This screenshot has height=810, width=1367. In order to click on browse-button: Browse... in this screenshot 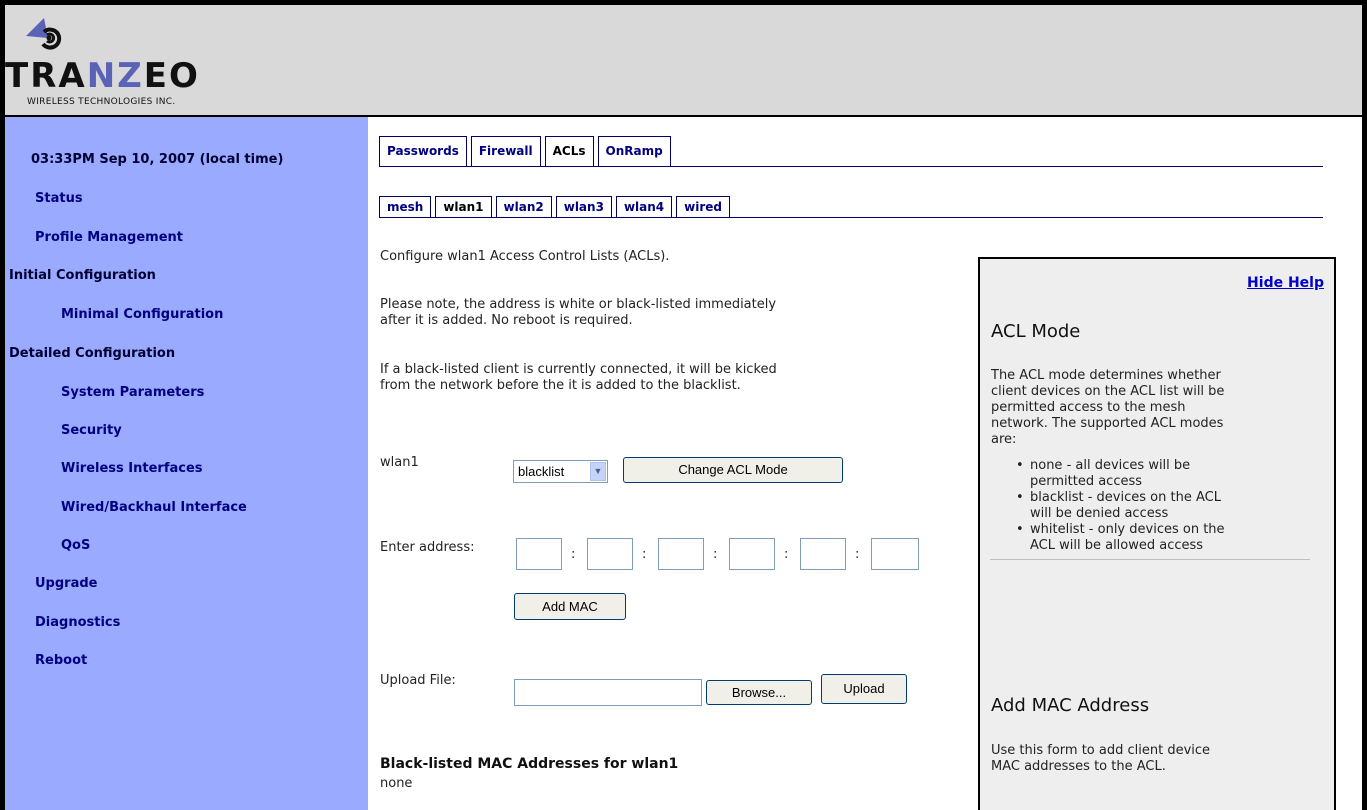, I will do `click(759, 692)`.